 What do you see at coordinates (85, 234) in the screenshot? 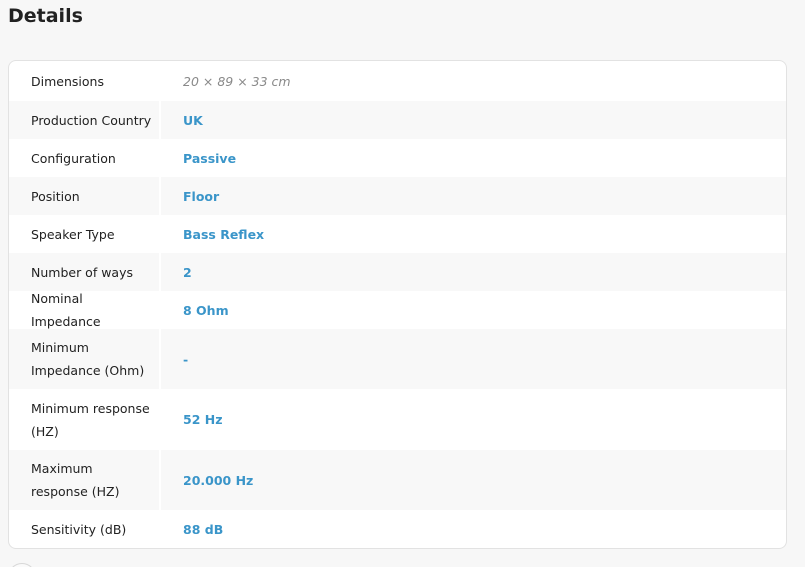
I see `spec-label: Speaker Type` at bounding box center [85, 234].